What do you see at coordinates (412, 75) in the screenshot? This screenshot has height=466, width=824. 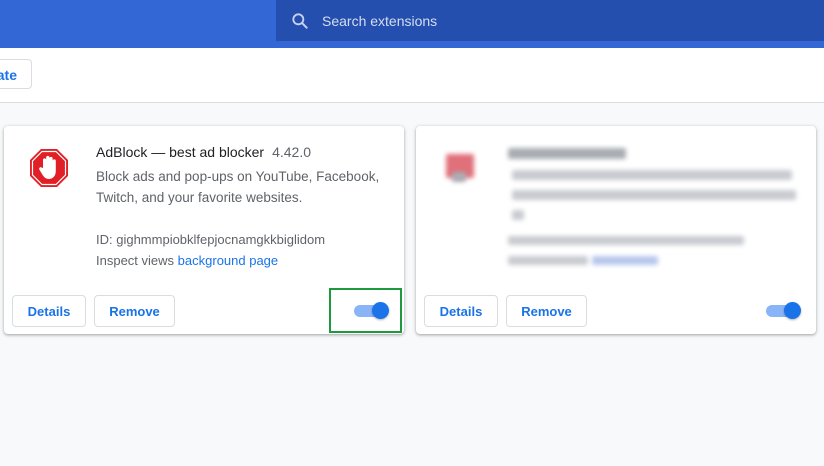 I see `toolbar: Update` at bounding box center [412, 75].